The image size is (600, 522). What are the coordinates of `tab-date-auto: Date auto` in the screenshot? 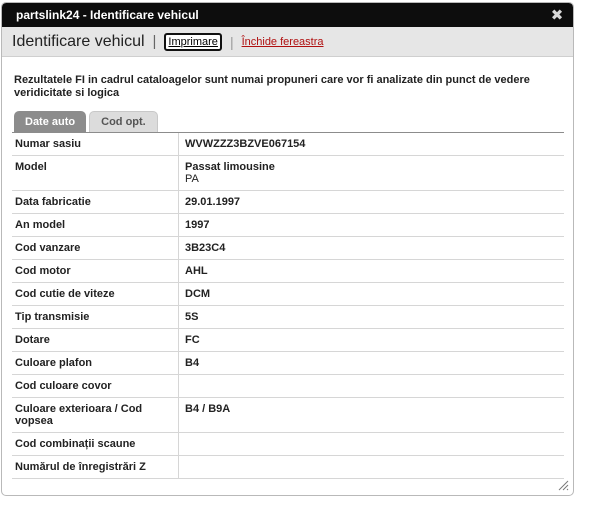 It's located at (50, 121).